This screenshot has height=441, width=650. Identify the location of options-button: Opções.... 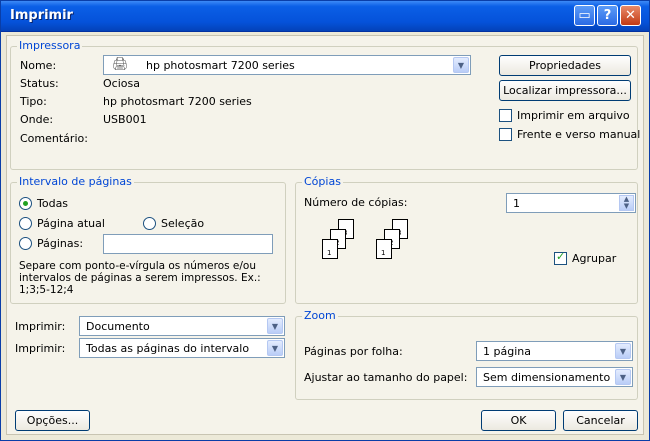
(52, 420).